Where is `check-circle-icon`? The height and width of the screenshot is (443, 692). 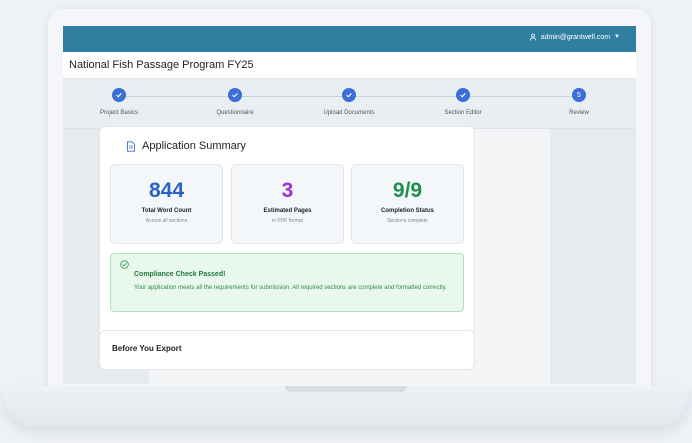 check-circle-icon is located at coordinates (124, 264).